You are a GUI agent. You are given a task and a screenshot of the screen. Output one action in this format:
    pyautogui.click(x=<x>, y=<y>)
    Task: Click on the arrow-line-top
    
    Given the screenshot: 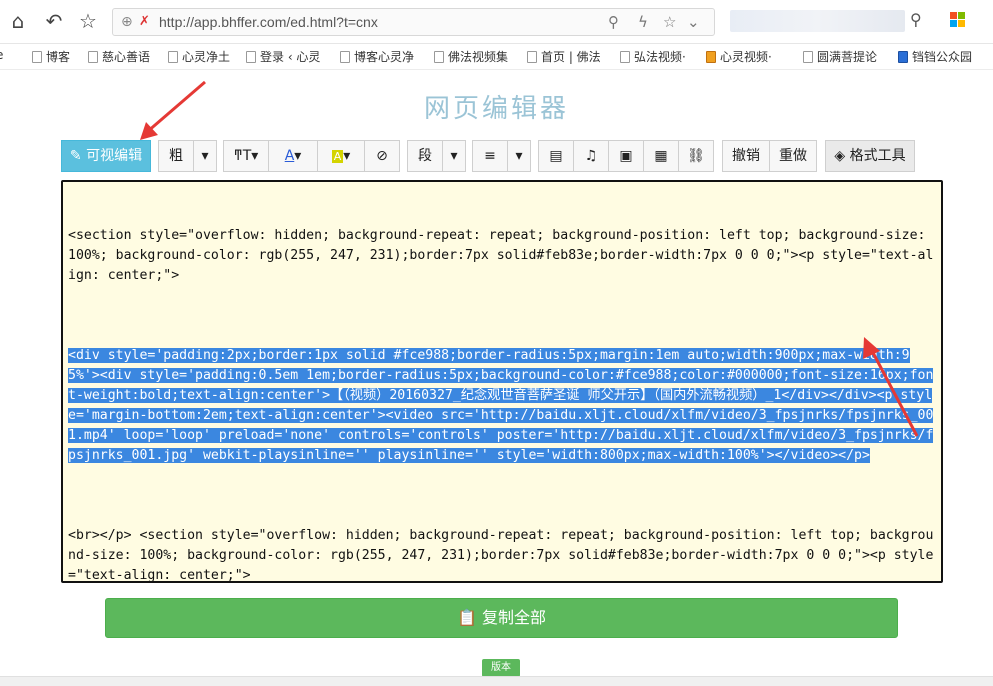 What is the action you would take?
    pyautogui.click(x=176, y=107)
    